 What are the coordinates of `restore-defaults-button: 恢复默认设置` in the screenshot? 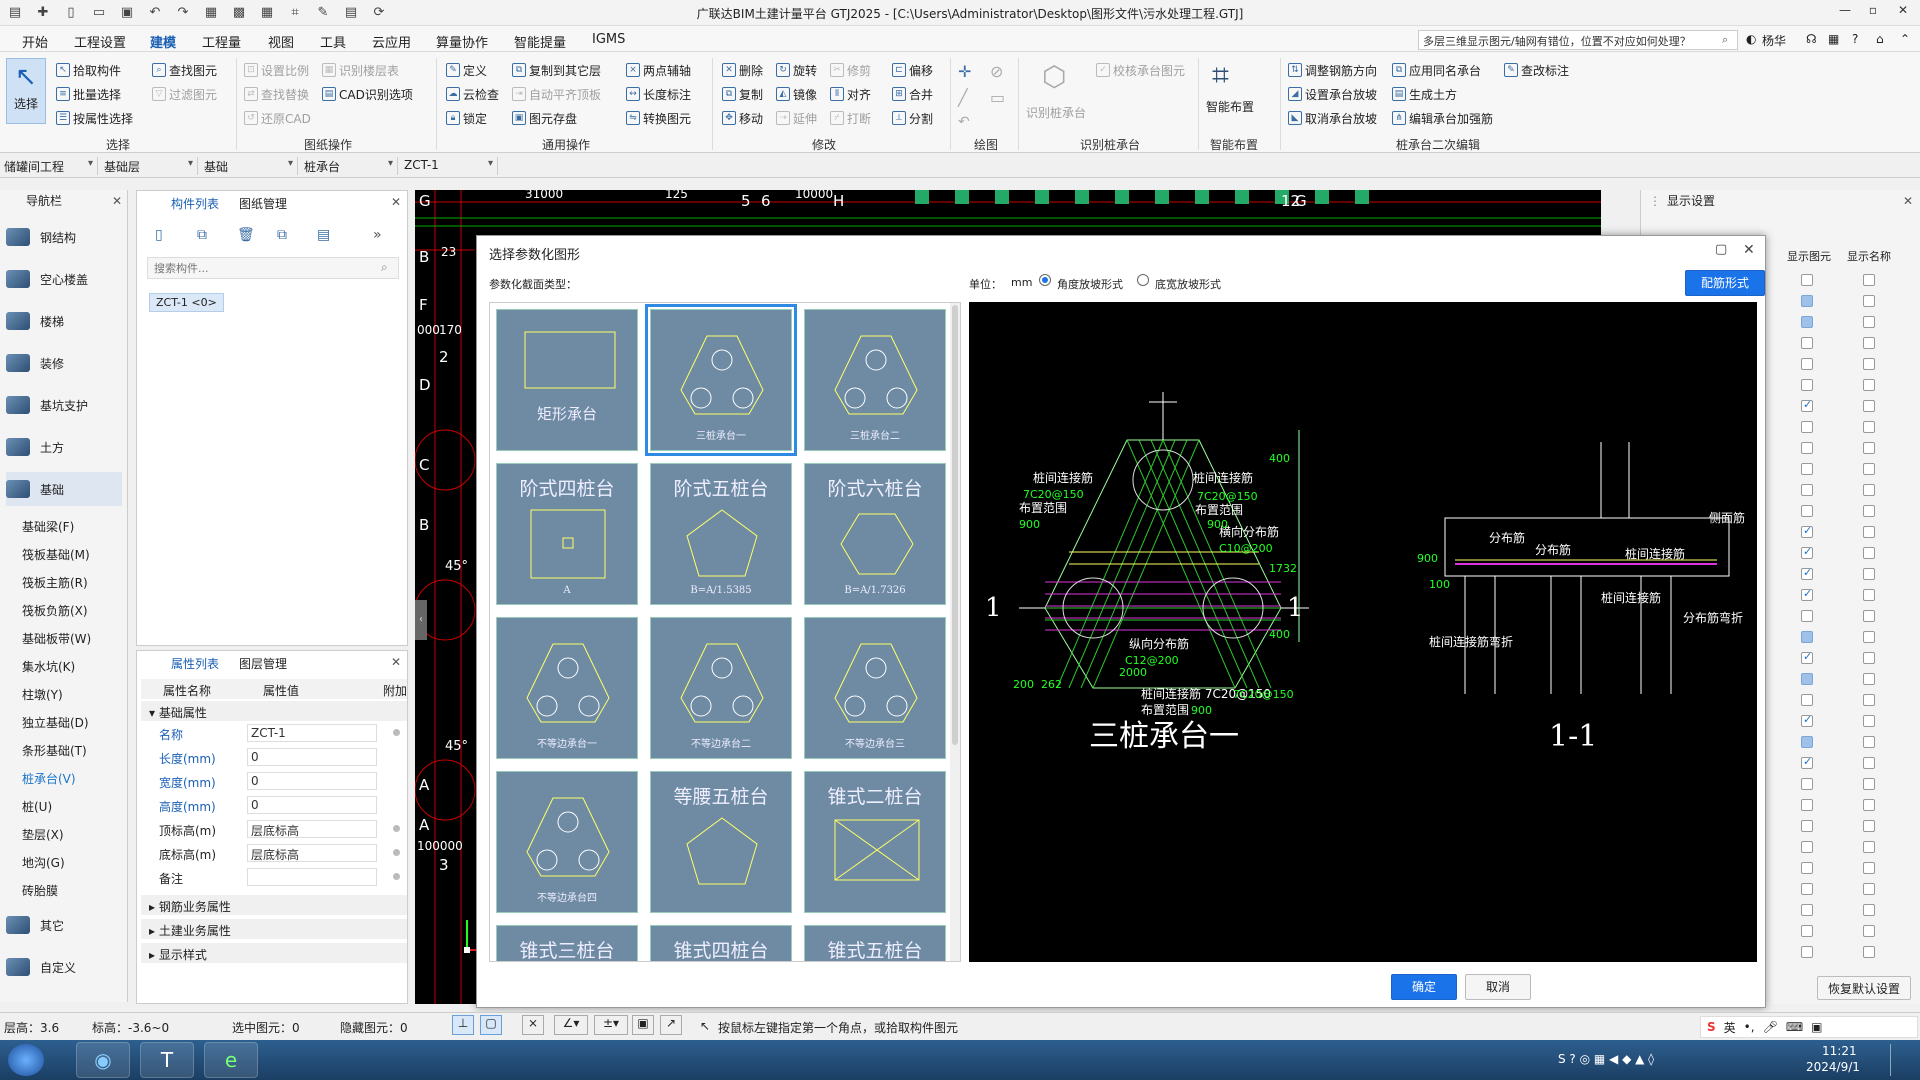 It's located at (1864, 988).